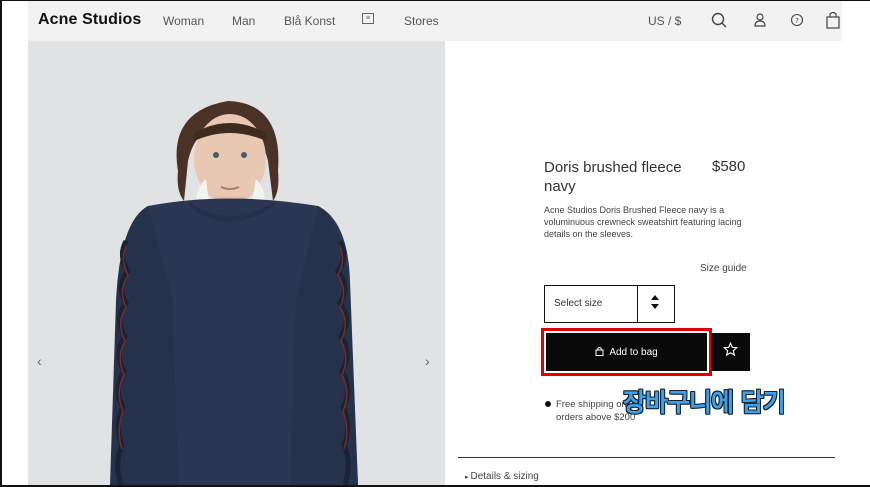 This screenshot has height=487, width=870. Describe the element at coordinates (664, 21) in the screenshot. I see `currency-selector: US / $` at that location.